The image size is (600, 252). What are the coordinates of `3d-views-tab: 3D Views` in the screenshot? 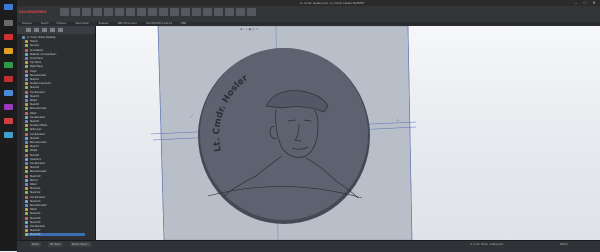 It's located at (55, 244).